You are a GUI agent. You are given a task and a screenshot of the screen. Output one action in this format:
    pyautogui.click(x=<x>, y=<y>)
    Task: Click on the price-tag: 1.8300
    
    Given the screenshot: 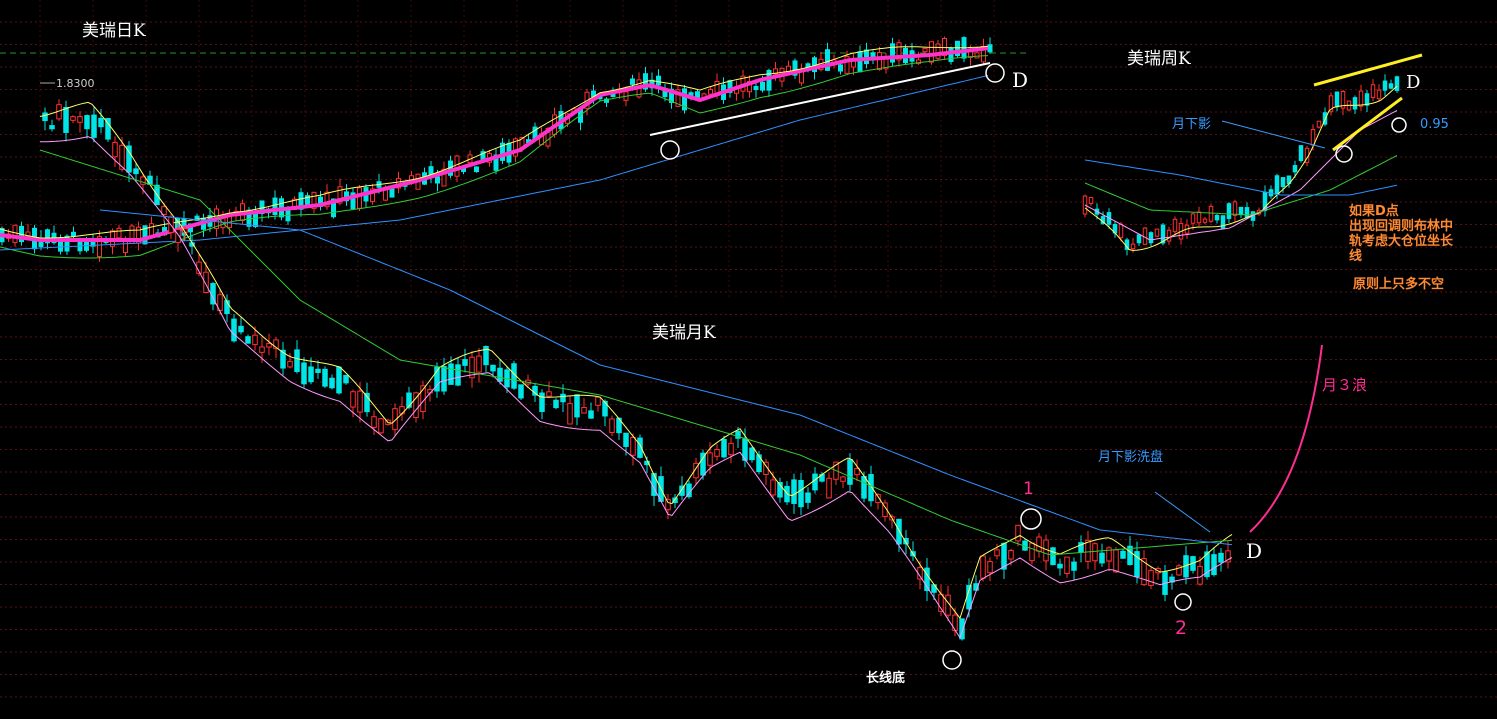 What is the action you would take?
    pyautogui.click(x=75, y=83)
    